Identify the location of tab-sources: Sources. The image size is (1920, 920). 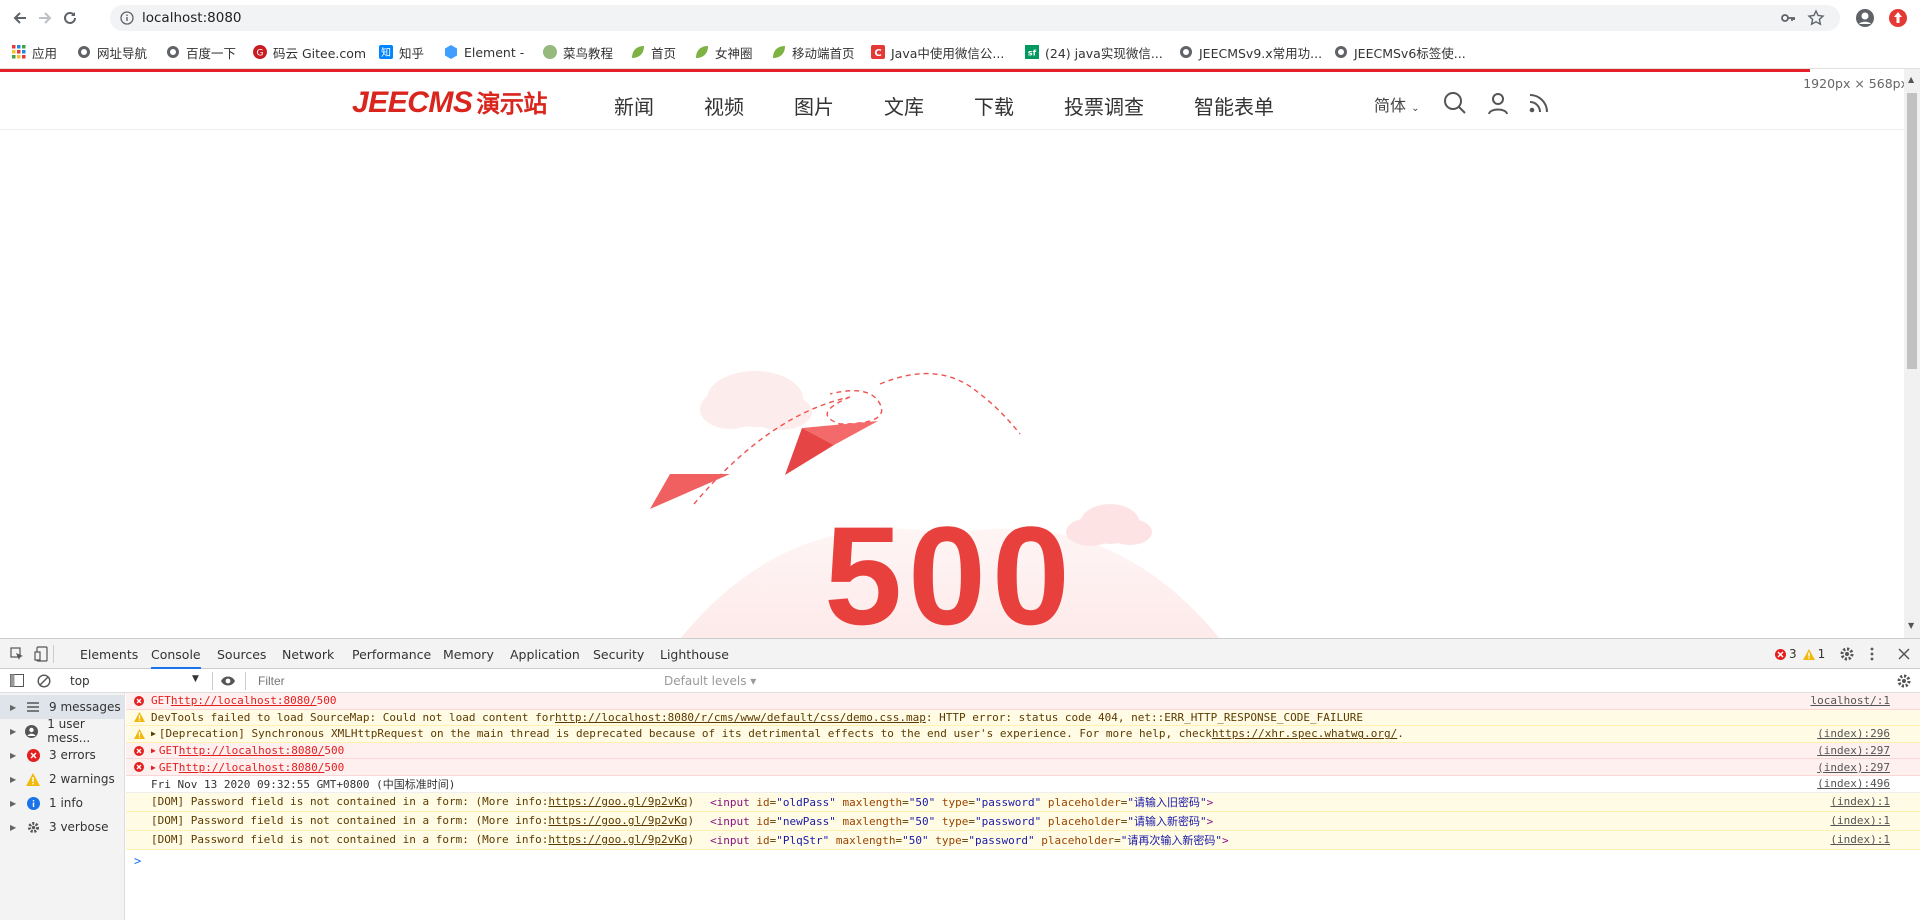
(241, 654).